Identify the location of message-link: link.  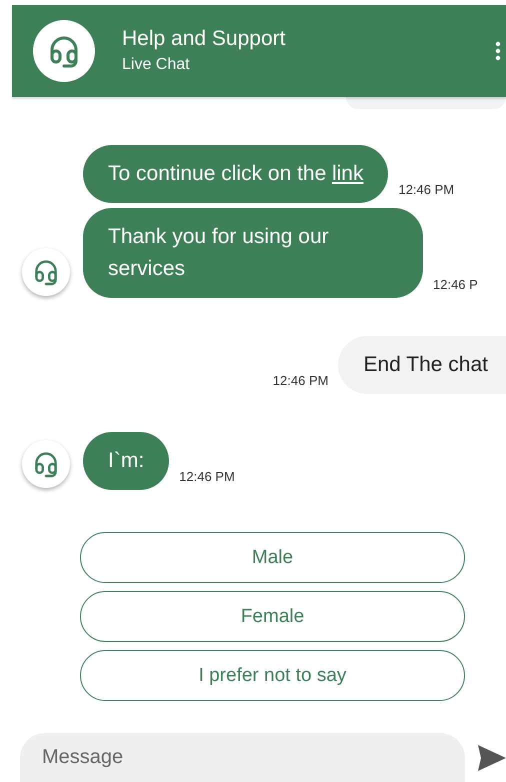
(348, 173).